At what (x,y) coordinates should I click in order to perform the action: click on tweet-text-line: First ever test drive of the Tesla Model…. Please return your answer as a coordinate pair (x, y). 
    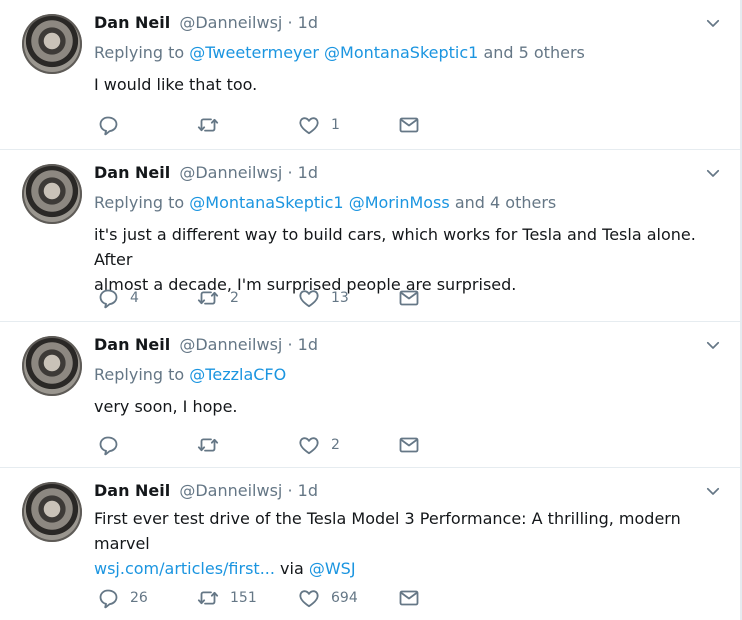
    Looking at the image, I should click on (387, 531).